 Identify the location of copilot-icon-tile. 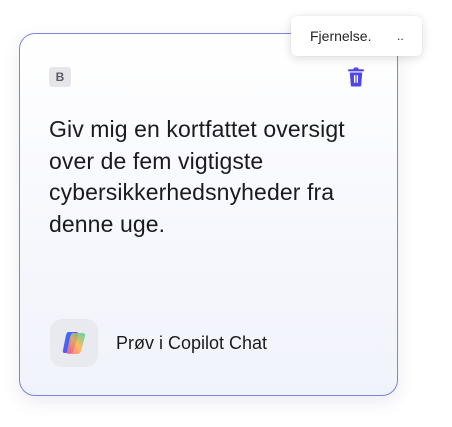
(74, 343).